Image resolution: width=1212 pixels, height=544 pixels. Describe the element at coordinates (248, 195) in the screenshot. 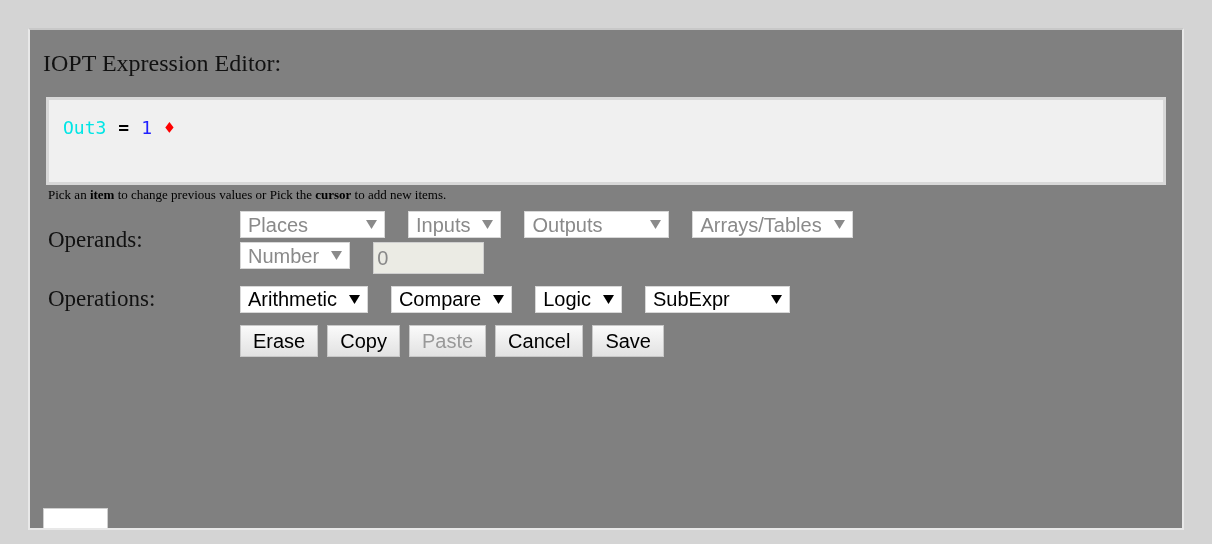

I see `hint-text: Pick an item to change previous values or Pick the cursor to add new items.` at that location.